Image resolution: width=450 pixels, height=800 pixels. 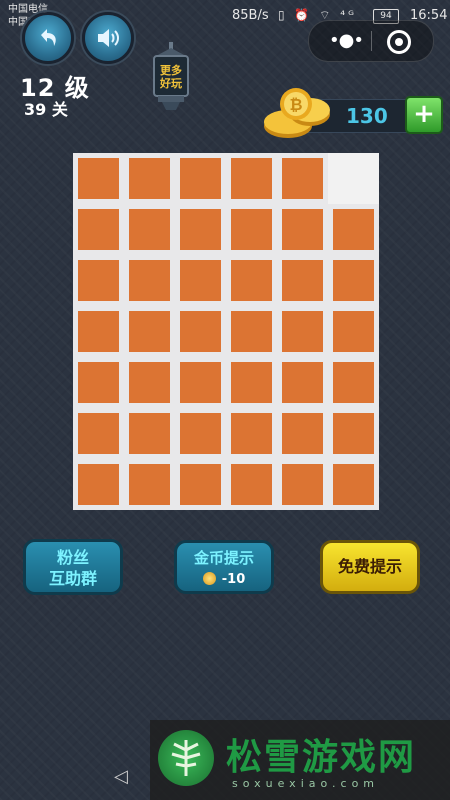 I want to click on coin-hint-cost: -10, so click(x=224, y=579).